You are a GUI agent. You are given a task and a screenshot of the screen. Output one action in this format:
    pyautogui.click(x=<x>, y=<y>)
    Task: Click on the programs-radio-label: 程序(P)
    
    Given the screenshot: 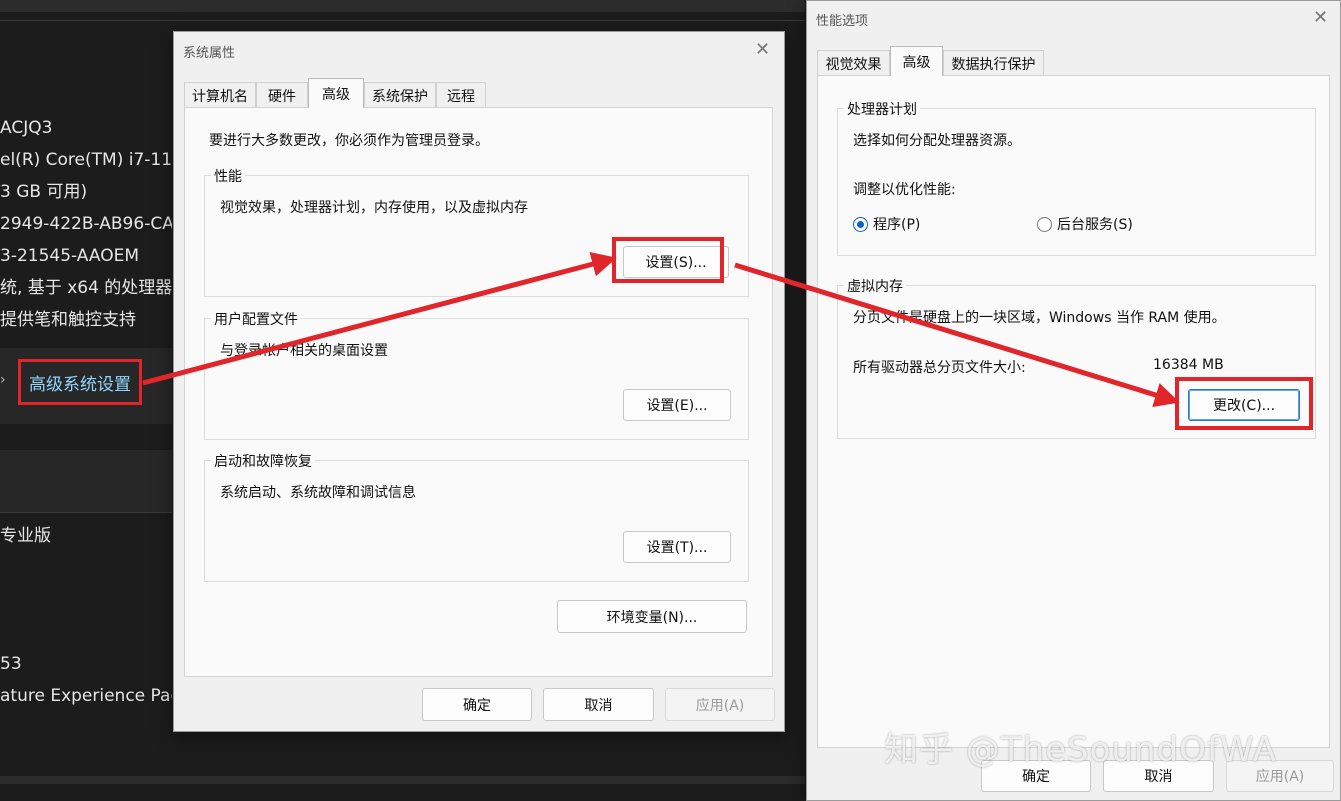 What is the action you would take?
    pyautogui.click(x=897, y=225)
    